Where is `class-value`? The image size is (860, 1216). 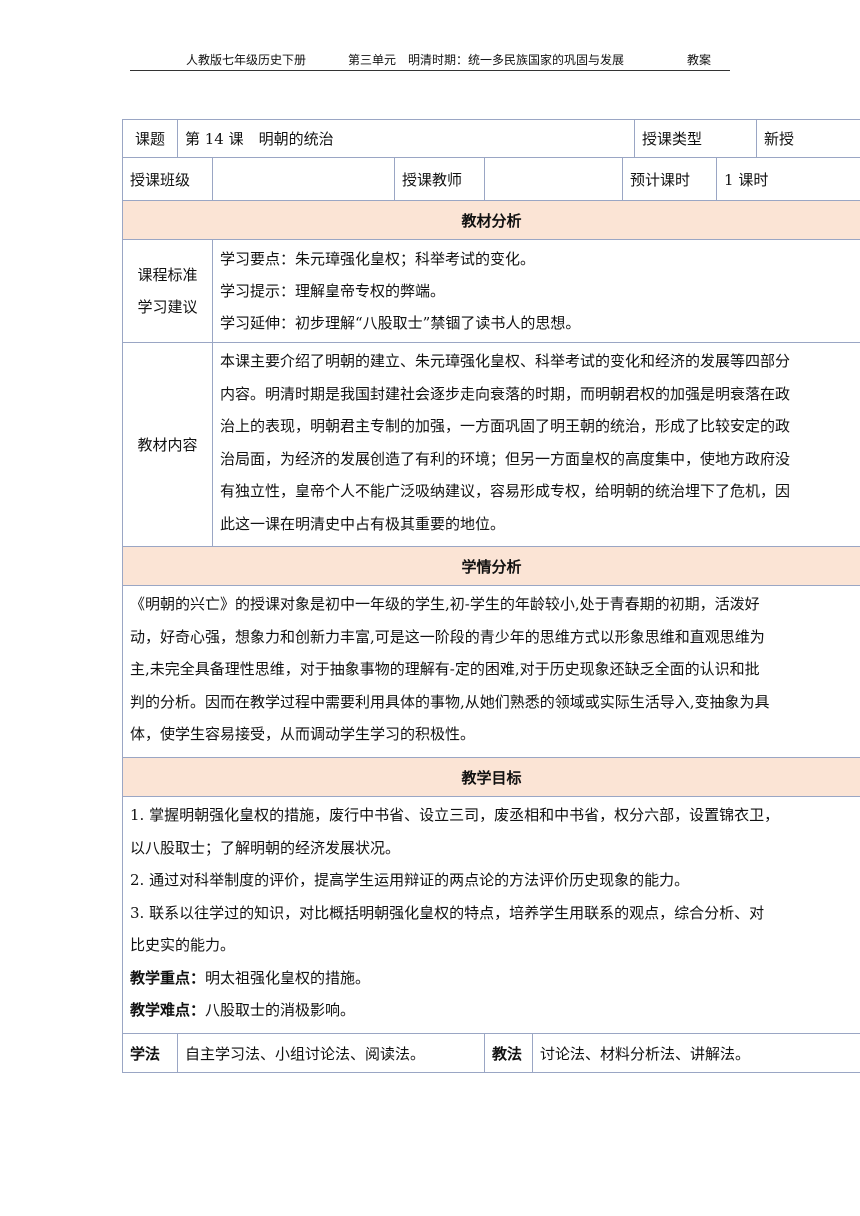
class-value is located at coordinates (303, 179).